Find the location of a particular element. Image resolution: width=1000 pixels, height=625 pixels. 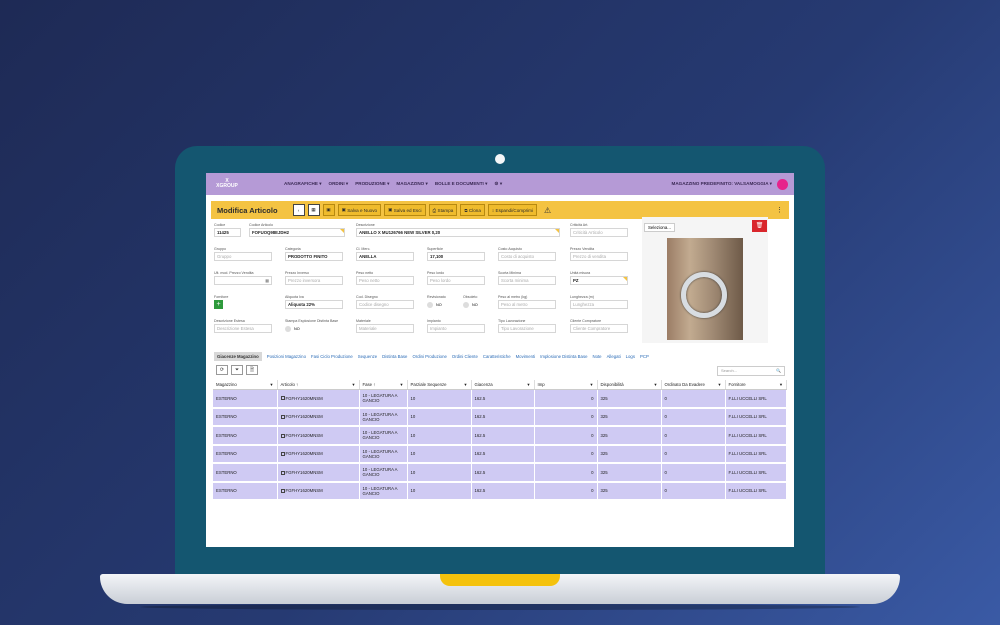

col-magazzino: Magazzino ▼ is located at coordinates (245, 385).